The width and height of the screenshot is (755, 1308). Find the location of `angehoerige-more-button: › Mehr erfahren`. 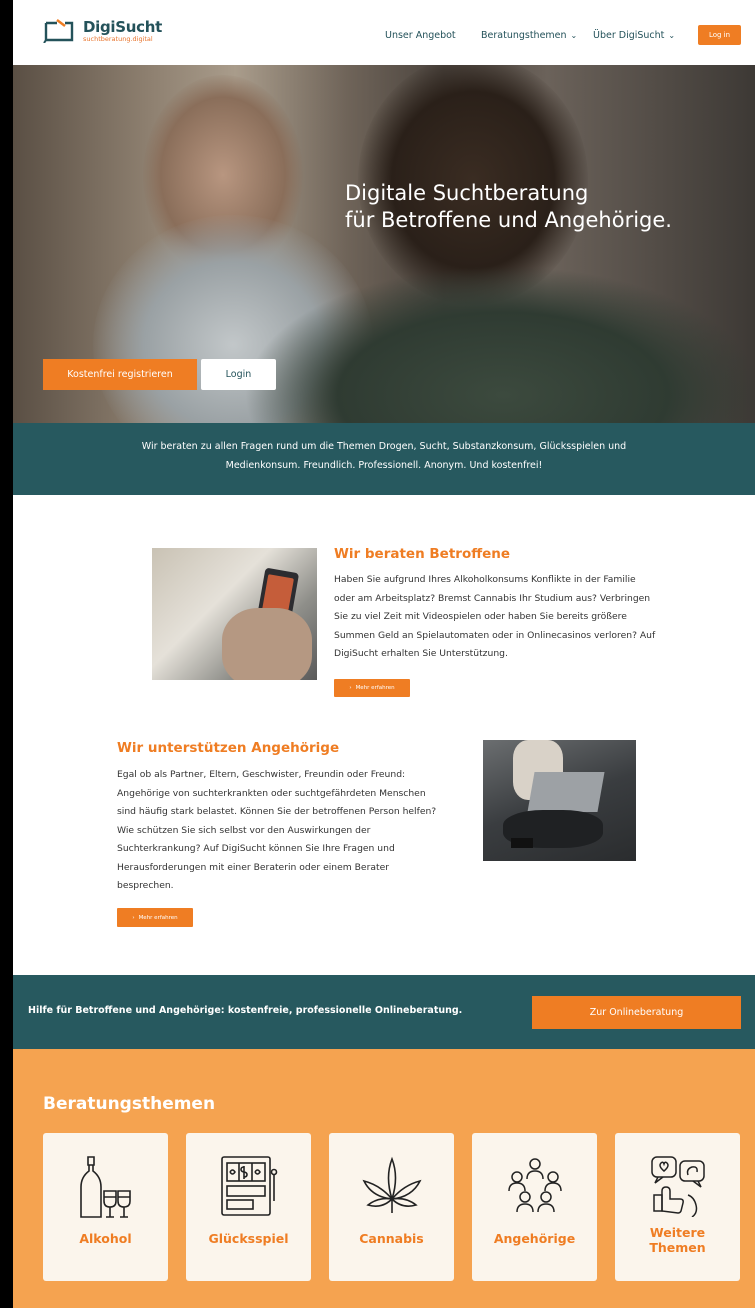

angehoerige-more-button: › Mehr erfahren is located at coordinates (155, 917).